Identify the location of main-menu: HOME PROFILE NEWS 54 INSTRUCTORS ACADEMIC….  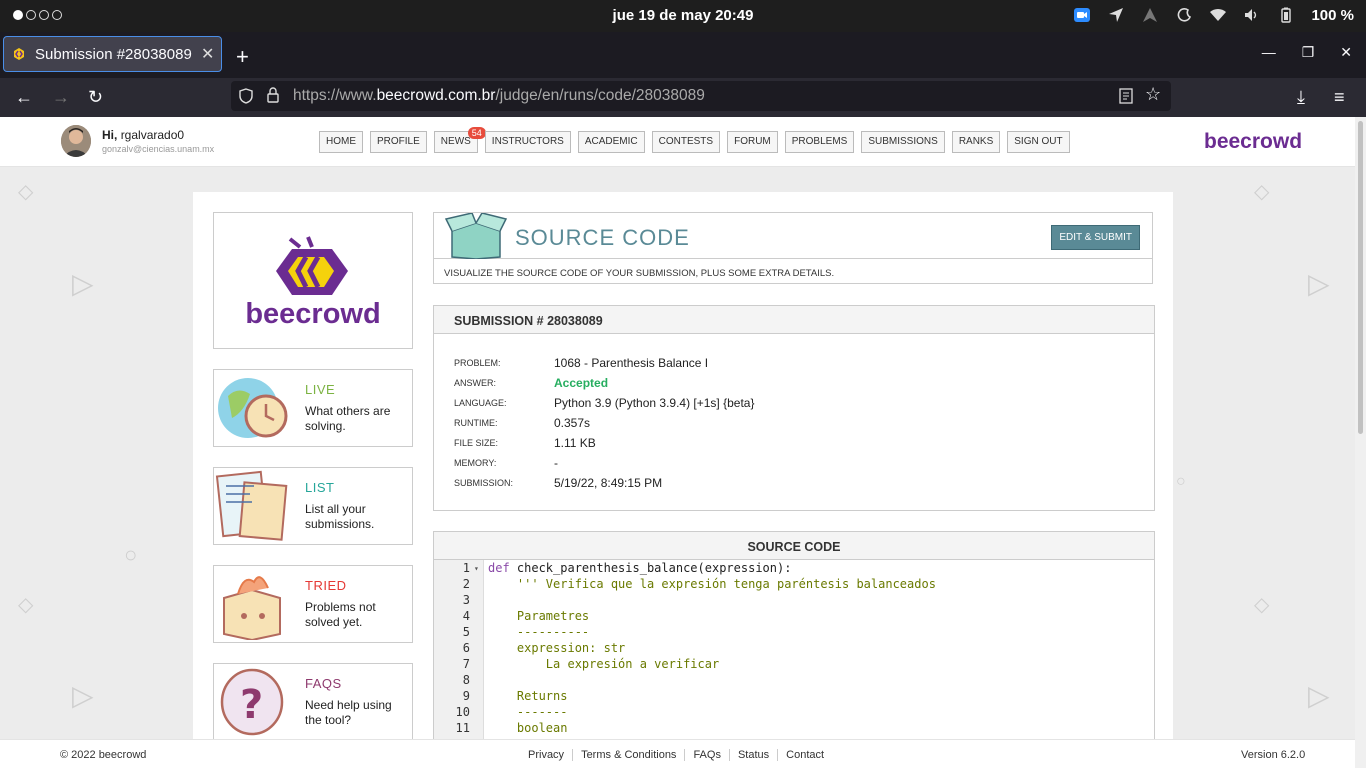
(694, 140).